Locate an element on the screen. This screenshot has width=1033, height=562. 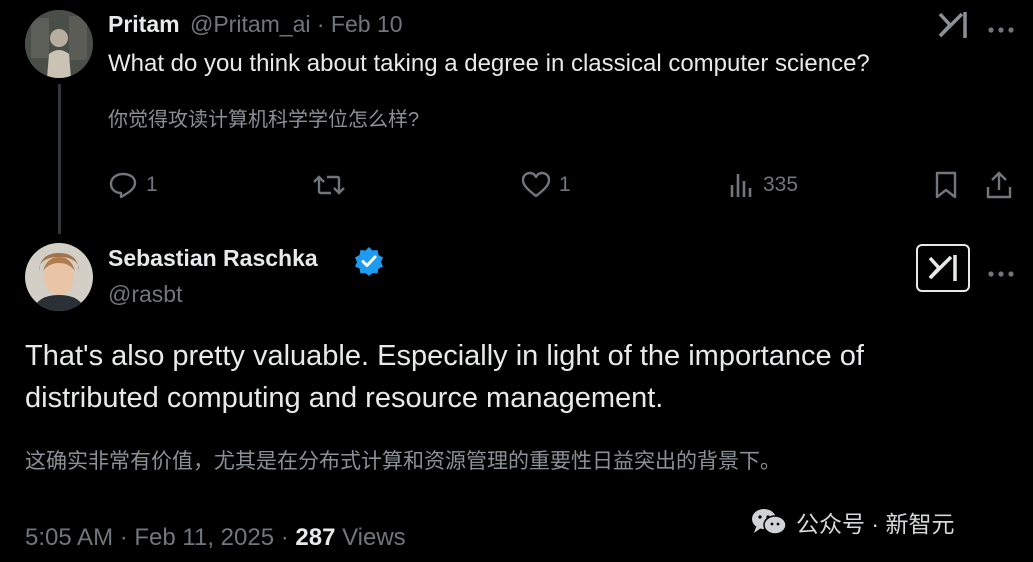
verified-badge-icon is located at coordinates (369, 261).